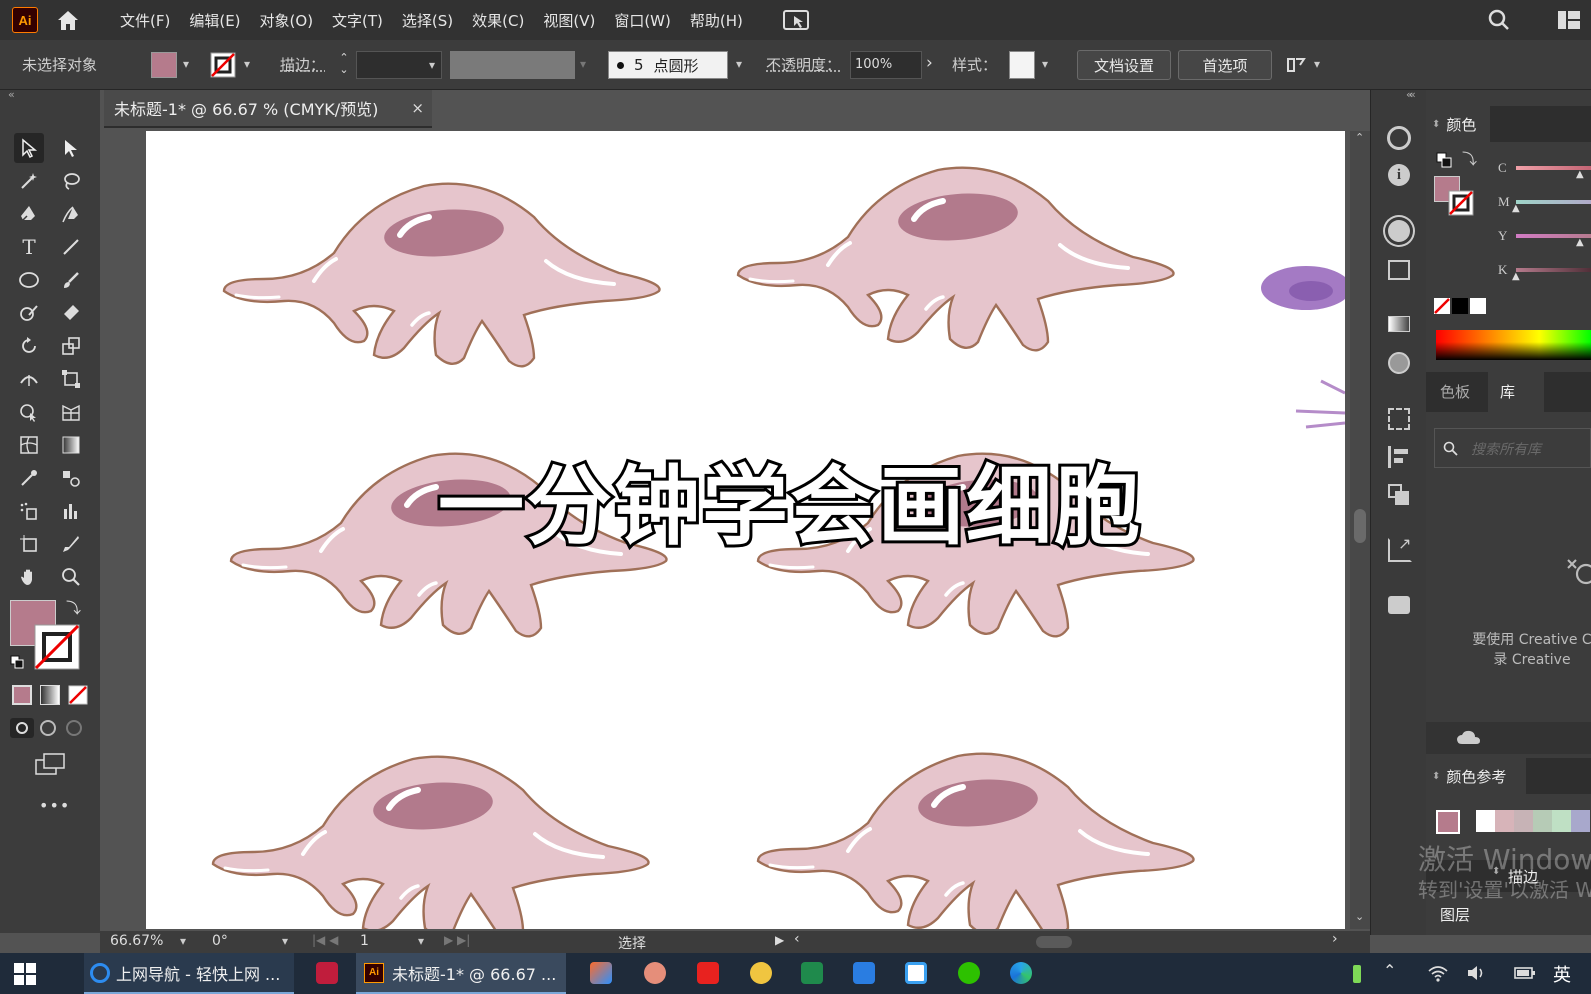 The height and width of the screenshot is (994, 1591). I want to click on vertical-scrollbar: ⌃ ⌄, so click(1360, 530).